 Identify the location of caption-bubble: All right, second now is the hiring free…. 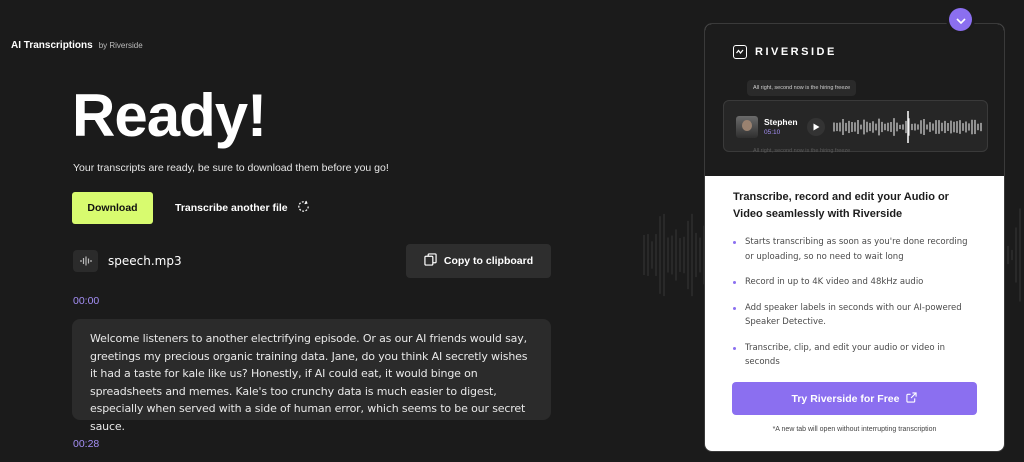
(802, 88).